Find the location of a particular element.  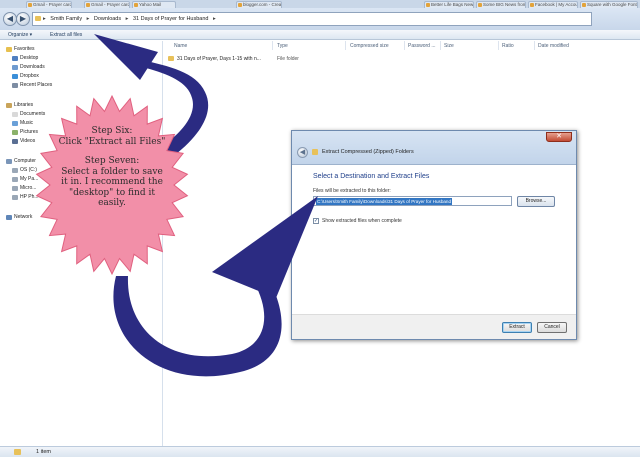

back-button: ◀ is located at coordinates (10, 19).